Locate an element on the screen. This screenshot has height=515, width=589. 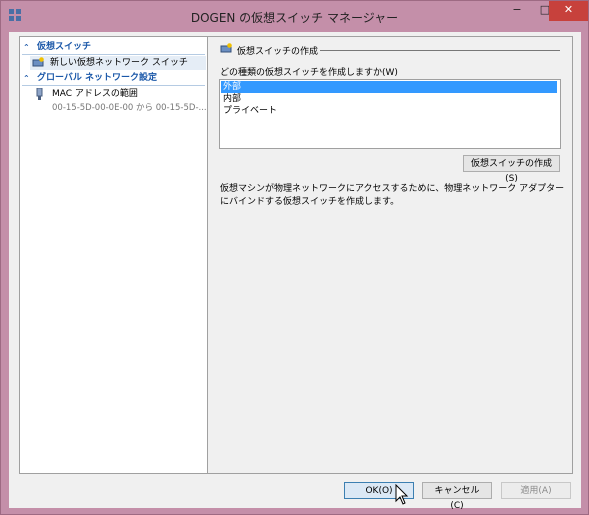
section-header: 仮想スイッチの作成 is located at coordinates (390, 50).